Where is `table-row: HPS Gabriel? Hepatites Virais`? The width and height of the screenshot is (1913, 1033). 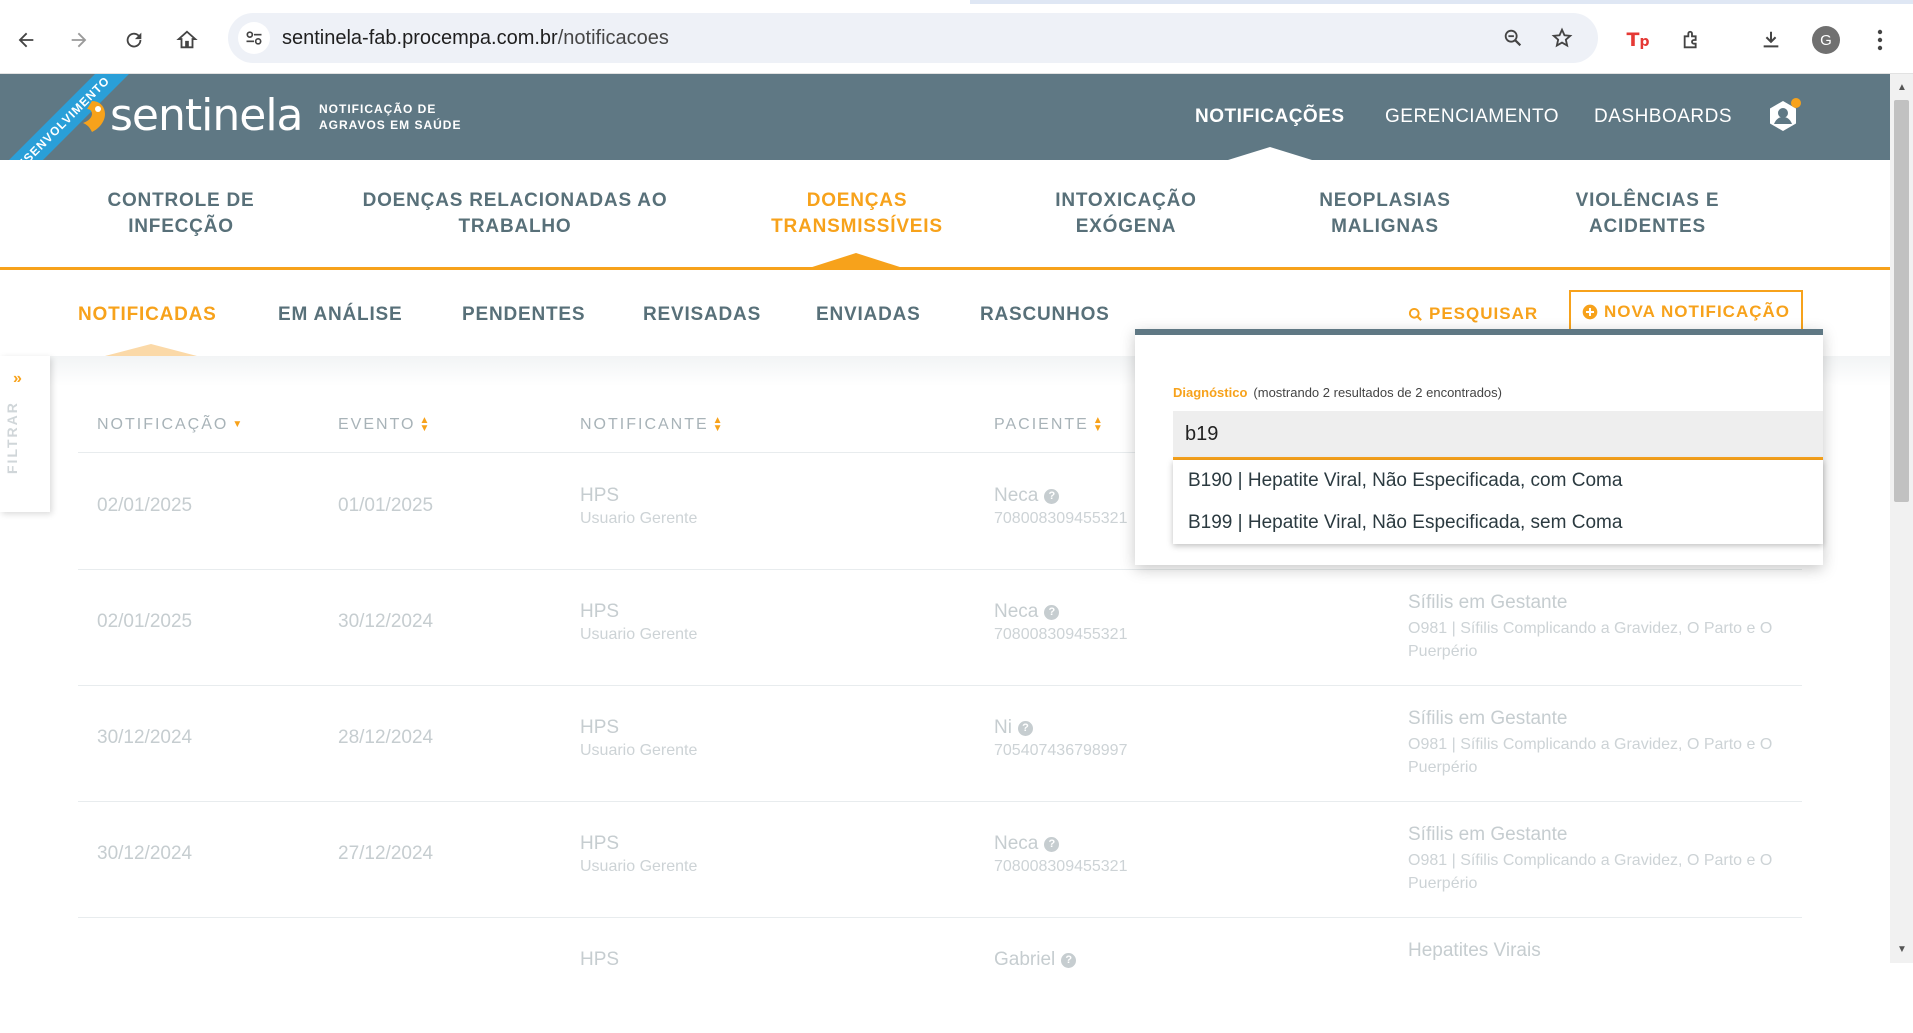
table-row: HPS Gabriel? Hepatites Virais is located at coordinates (945, 975).